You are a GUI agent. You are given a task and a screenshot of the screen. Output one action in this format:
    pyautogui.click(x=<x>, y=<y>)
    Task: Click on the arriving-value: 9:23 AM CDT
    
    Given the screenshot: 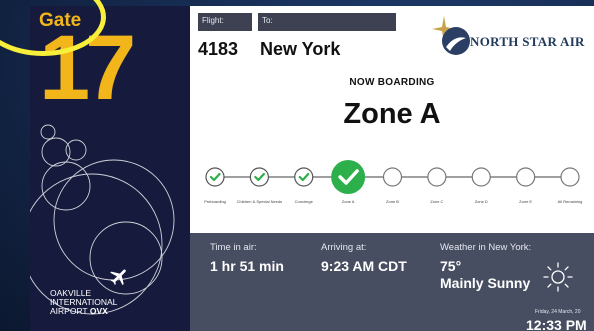 What is the action you would take?
    pyautogui.click(x=364, y=266)
    